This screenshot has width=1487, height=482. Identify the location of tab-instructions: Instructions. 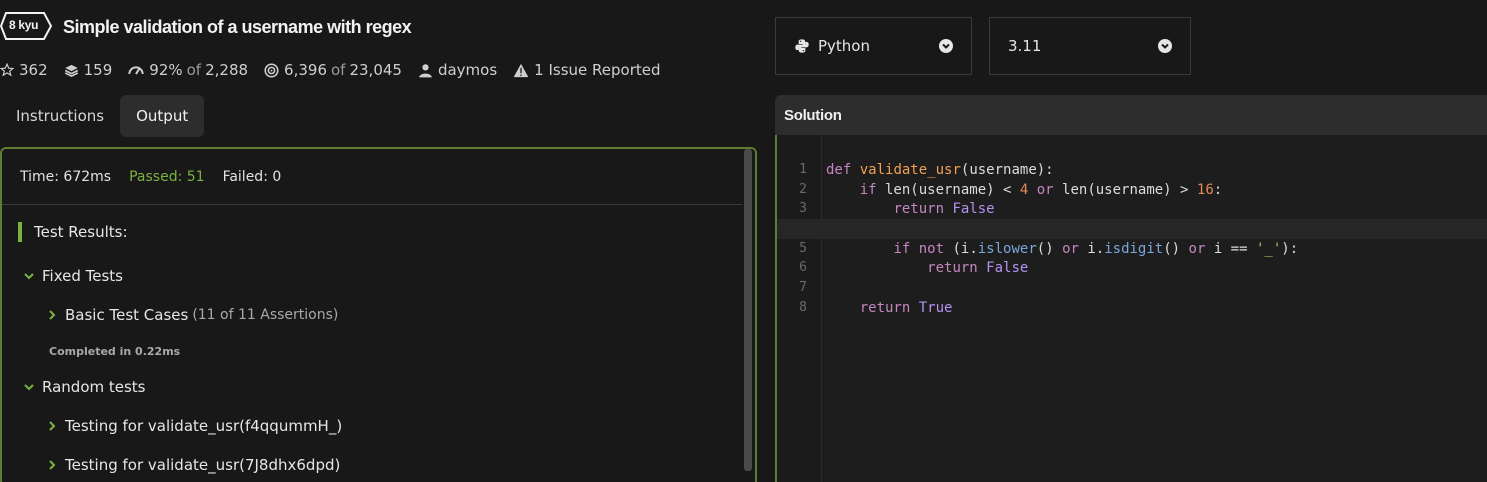
(60, 116).